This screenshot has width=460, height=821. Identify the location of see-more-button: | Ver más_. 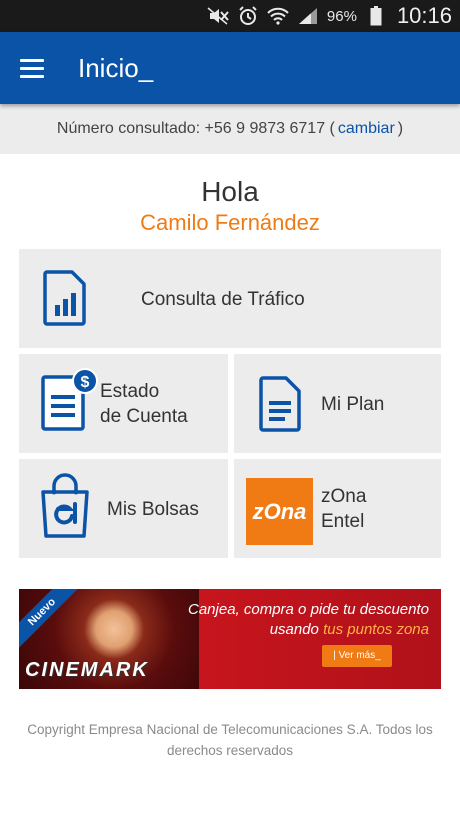
(357, 656).